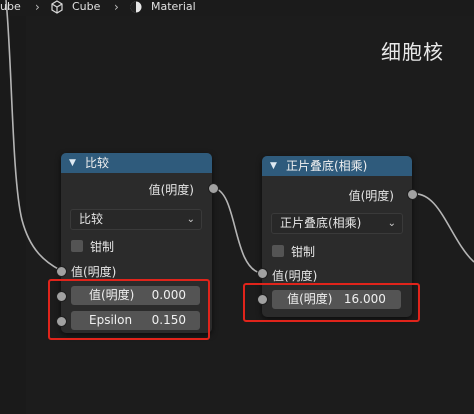  I want to click on node-compare-header: ▼ 比较, so click(136, 163).